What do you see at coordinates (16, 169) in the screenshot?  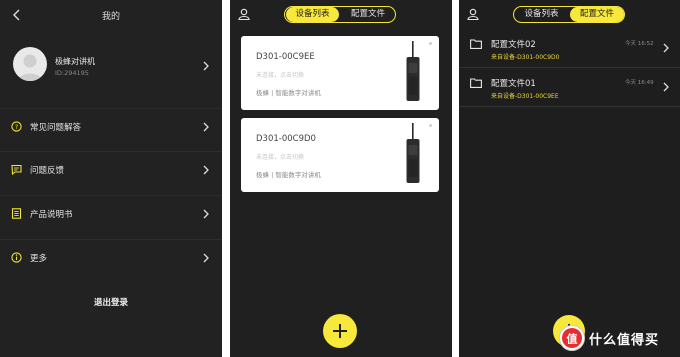 I see `feedback-icon` at bounding box center [16, 169].